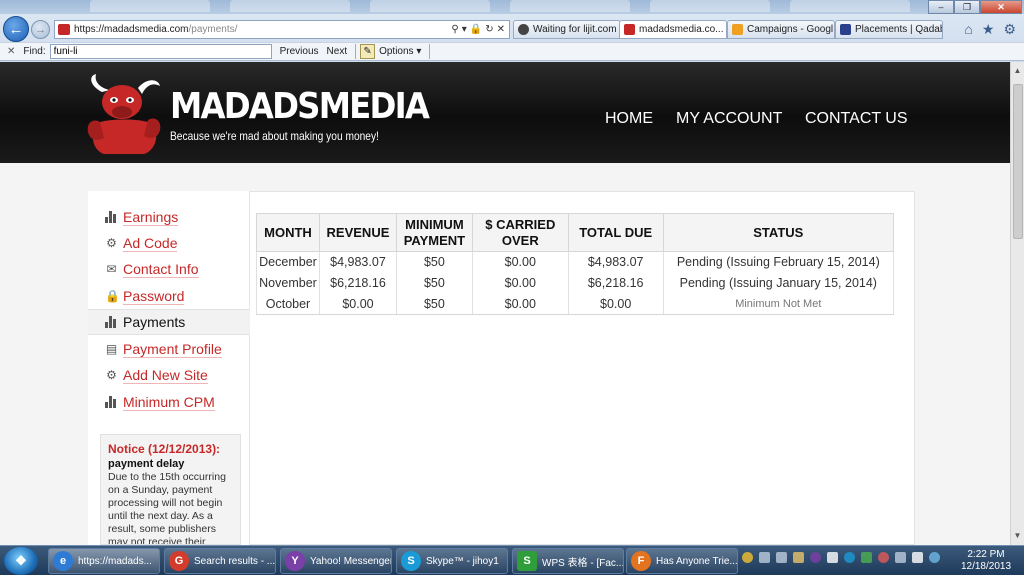 The image size is (1024, 575). What do you see at coordinates (615, 283) in the screenshot?
I see `cell-total-due: $6,218.16` at bounding box center [615, 283].